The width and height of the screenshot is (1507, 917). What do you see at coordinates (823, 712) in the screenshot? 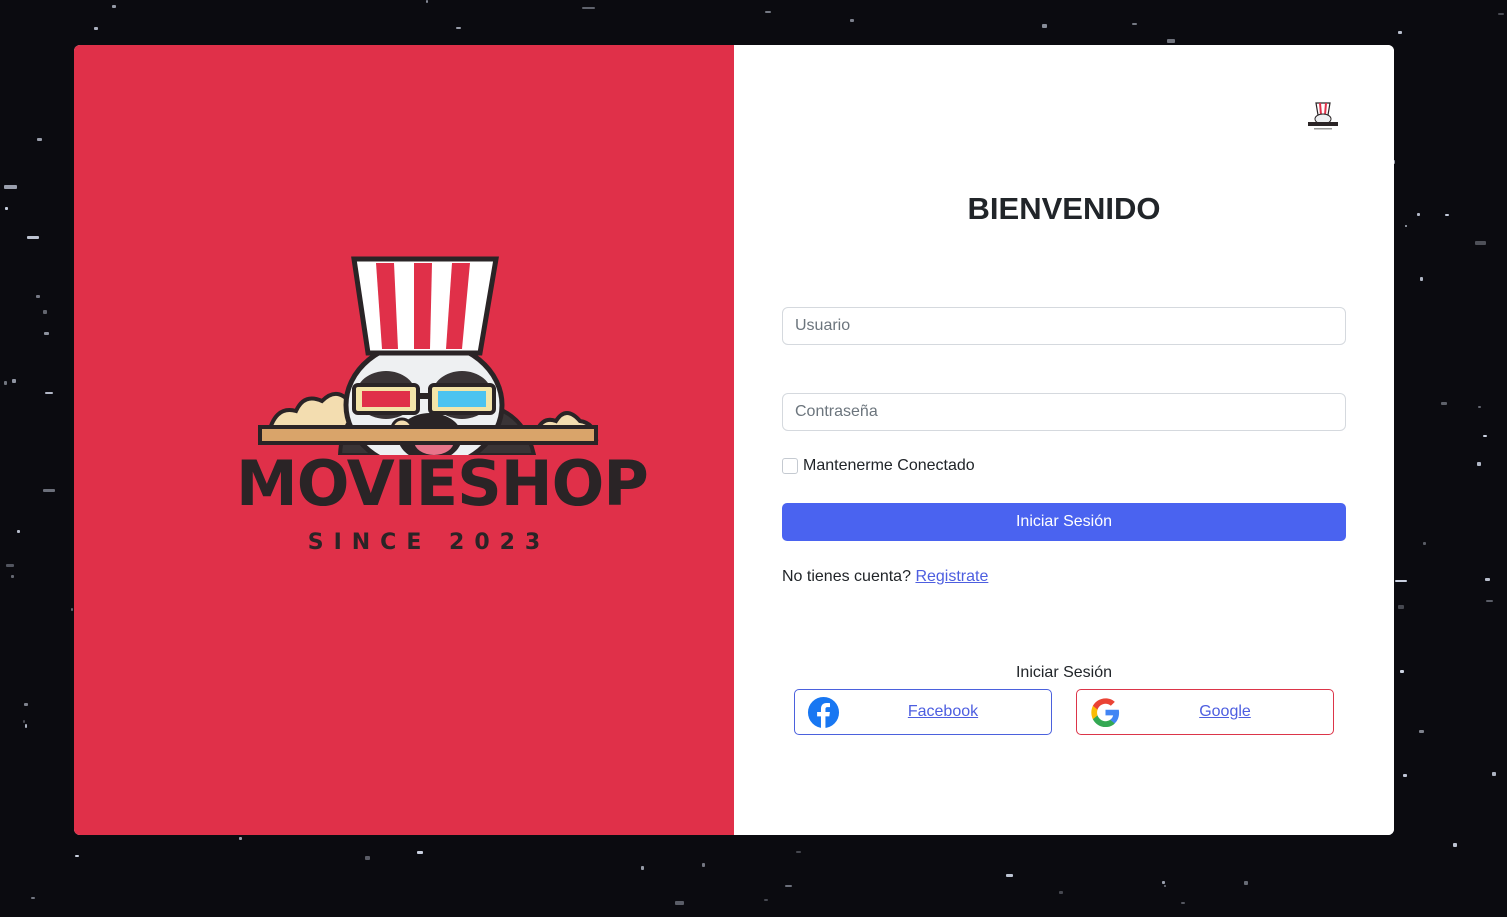
I see `facebook-icon` at bounding box center [823, 712].